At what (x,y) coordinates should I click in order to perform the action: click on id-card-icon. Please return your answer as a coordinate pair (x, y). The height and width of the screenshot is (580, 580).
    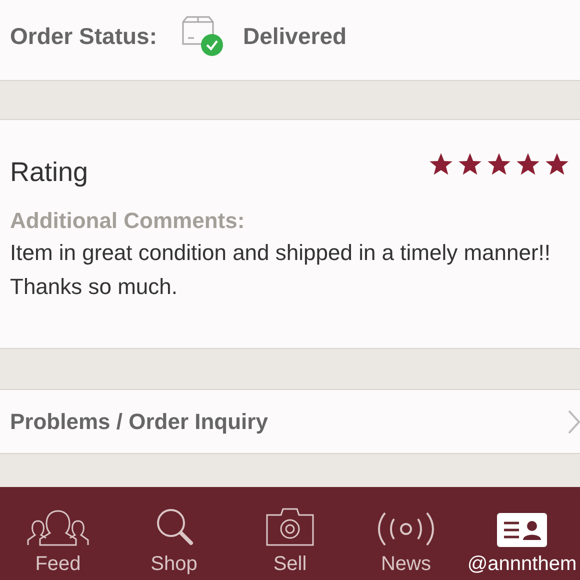
    Looking at the image, I should click on (522, 530).